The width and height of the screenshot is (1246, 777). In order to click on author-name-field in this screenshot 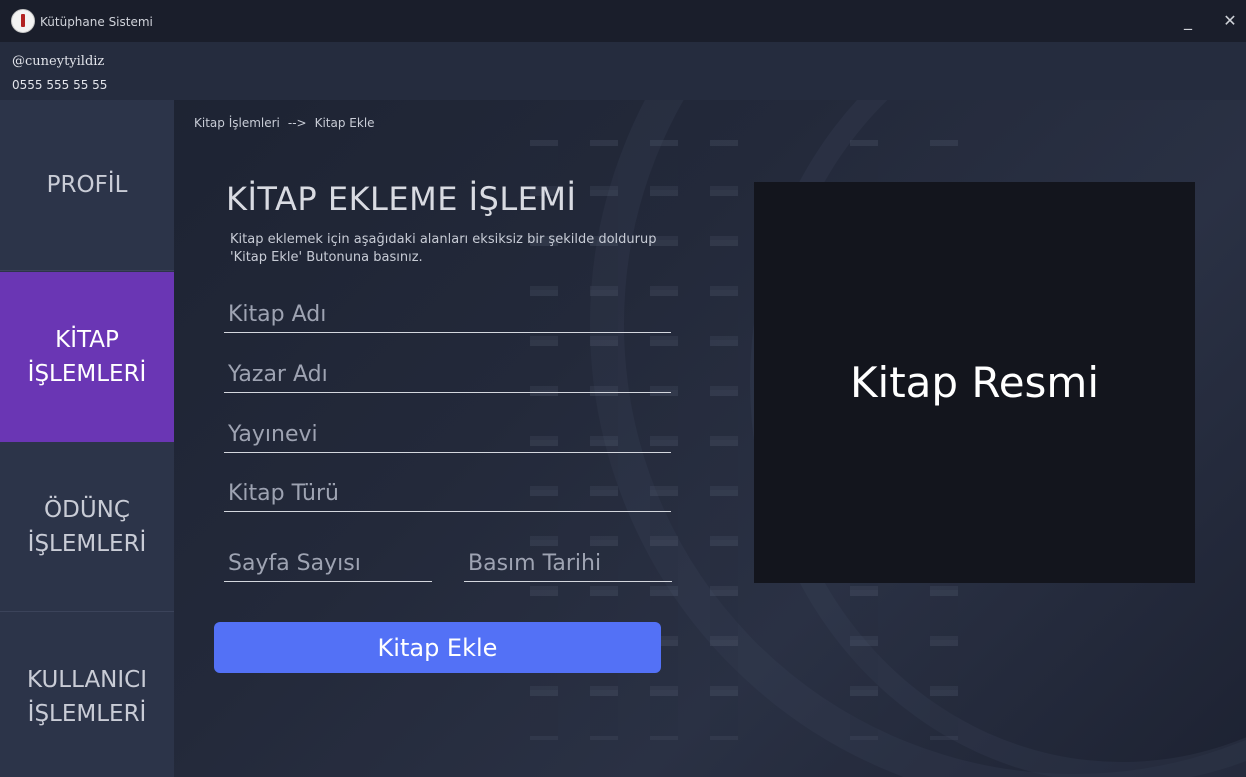, I will do `click(447, 372)`.